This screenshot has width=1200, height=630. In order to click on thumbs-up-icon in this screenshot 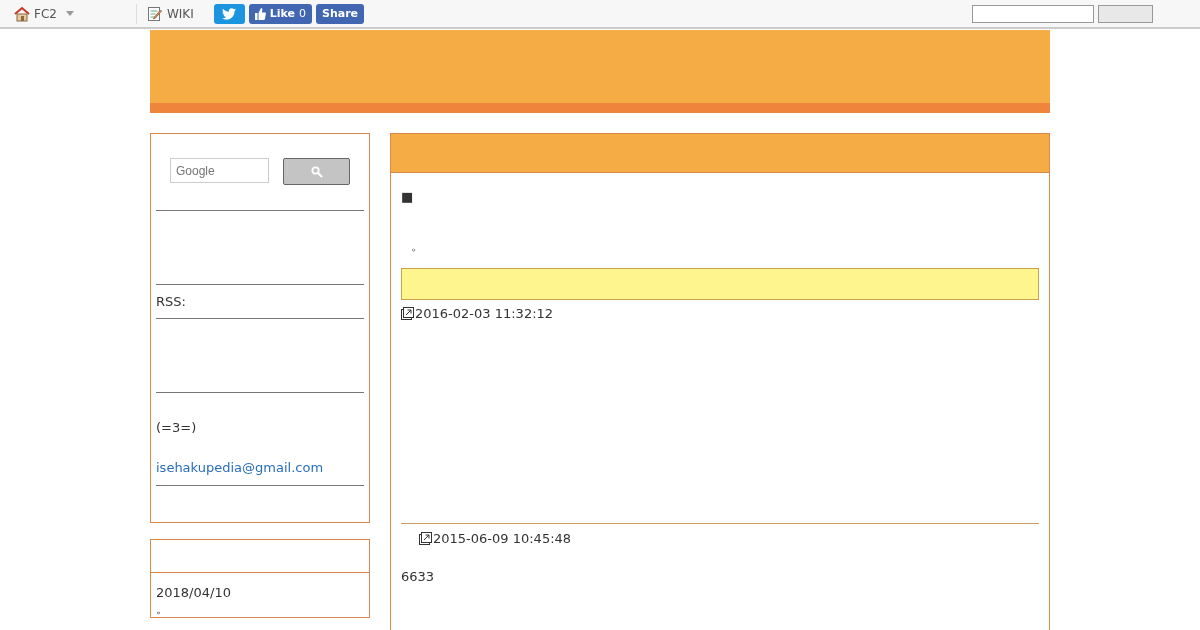, I will do `click(260, 13)`.